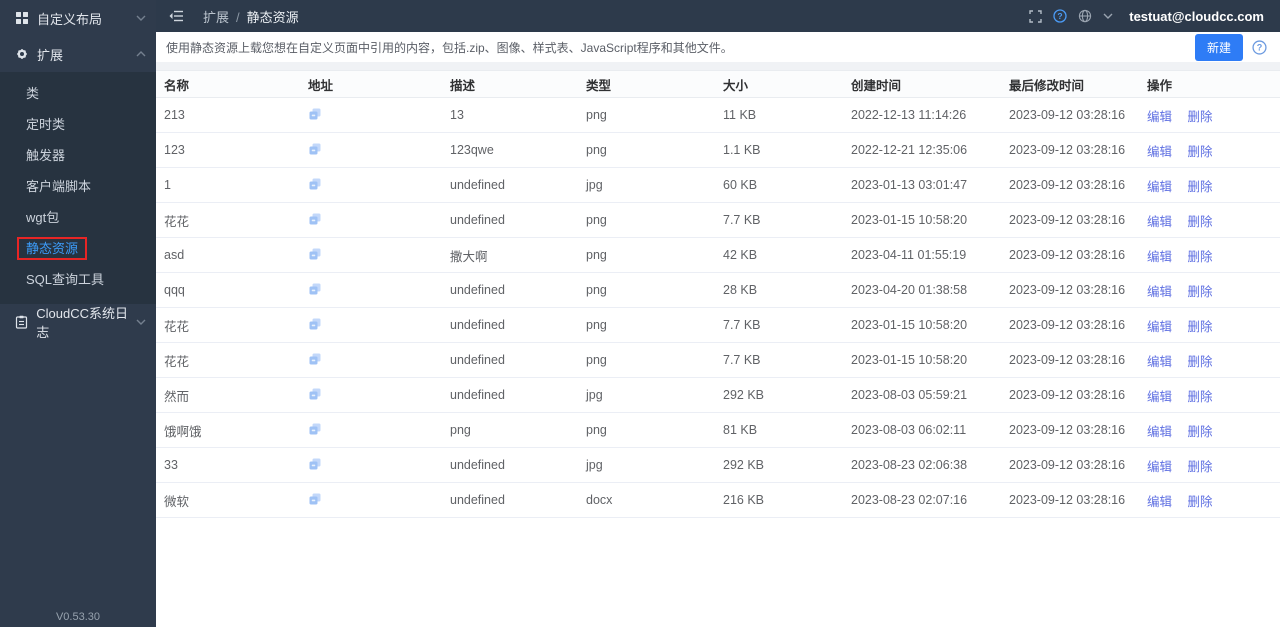 This screenshot has width=1280, height=627. What do you see at coordinates (78, 186) in the screenshot?
I see `sidebar-item-client-scripts: 客户端脚本` at bounding box center [78, 186].